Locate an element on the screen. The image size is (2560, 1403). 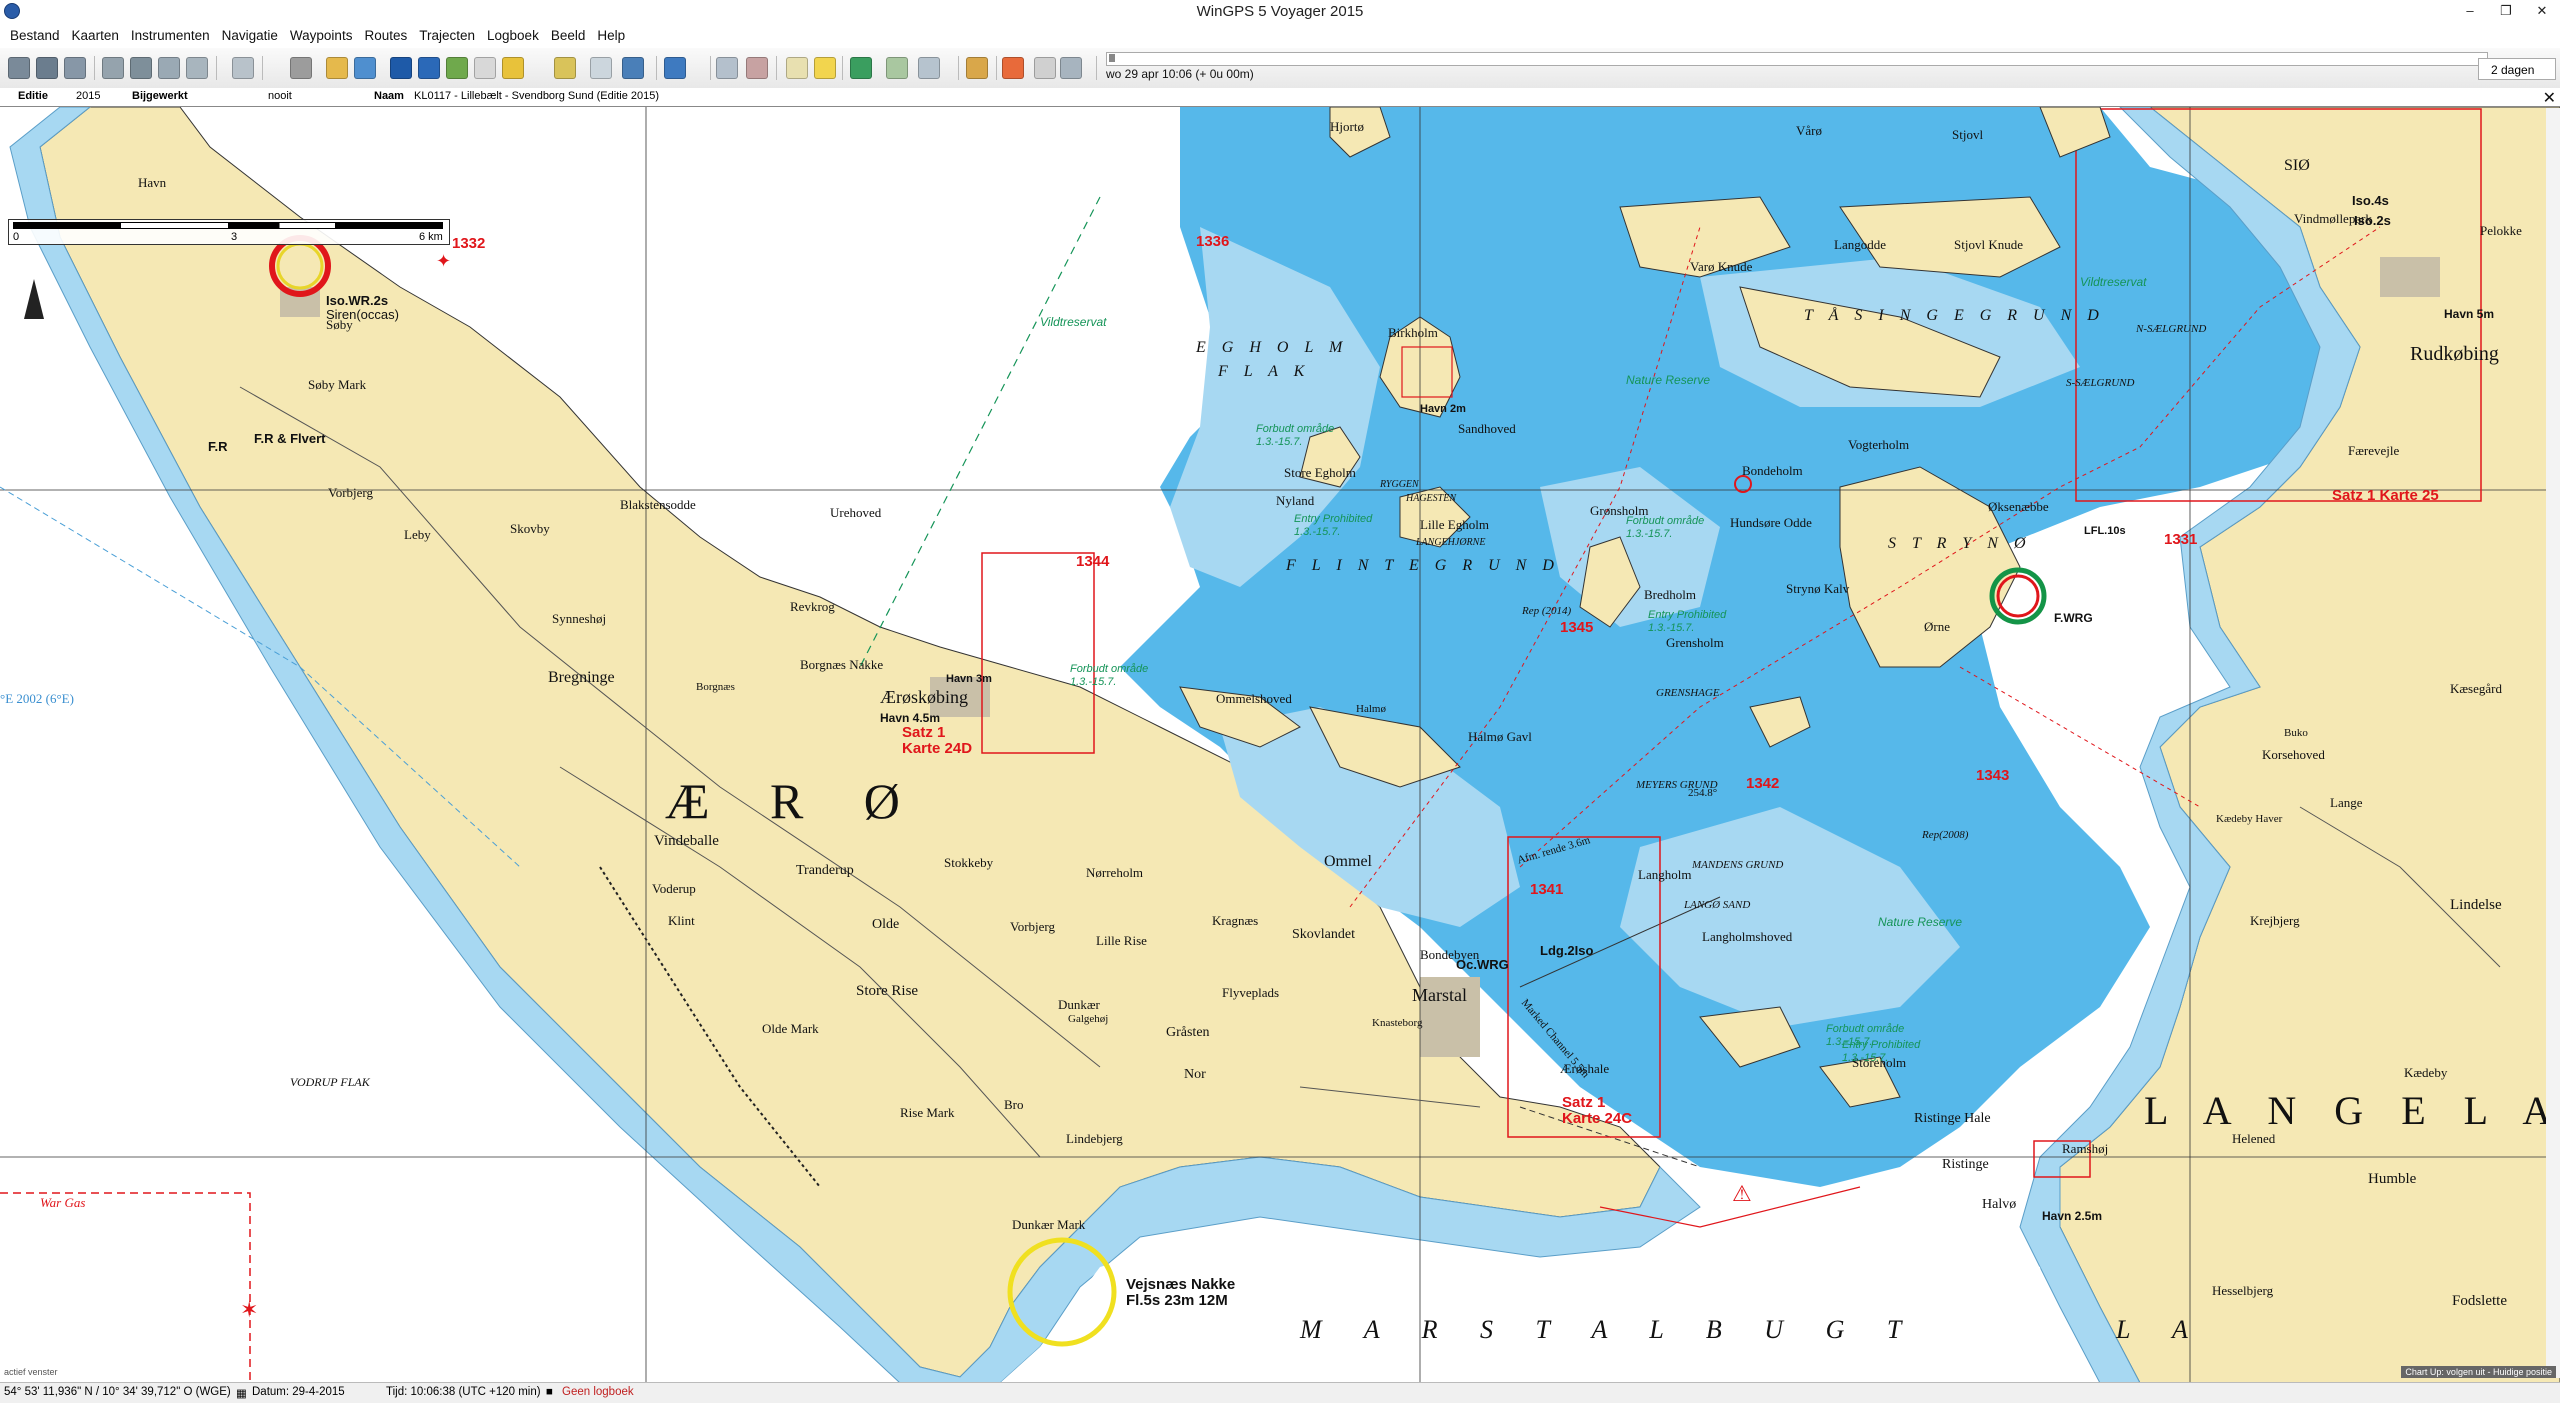
menu-kaarten: Kaarten is located at coordinates (95, 35).